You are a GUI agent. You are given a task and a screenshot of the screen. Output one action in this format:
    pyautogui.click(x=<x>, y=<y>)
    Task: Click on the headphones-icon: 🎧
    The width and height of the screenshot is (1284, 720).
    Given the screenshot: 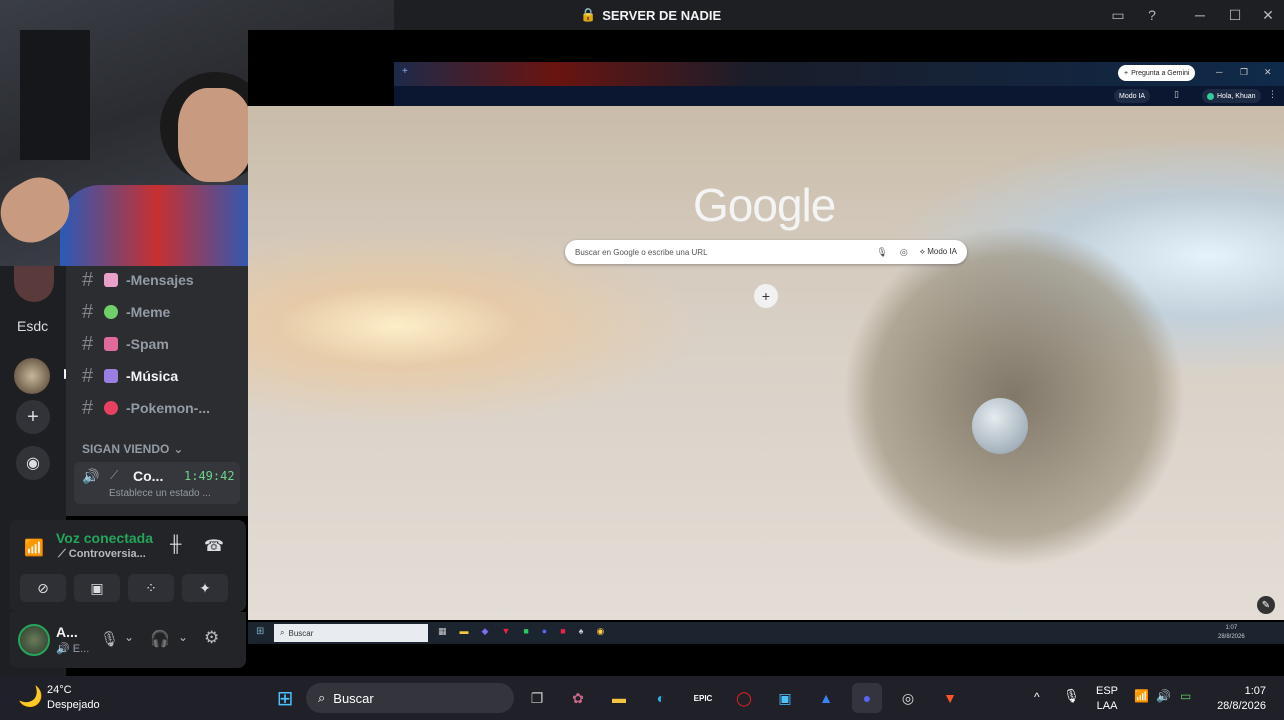 What is the action you would take?
    pyautogui.click(x=160, y=639)
    